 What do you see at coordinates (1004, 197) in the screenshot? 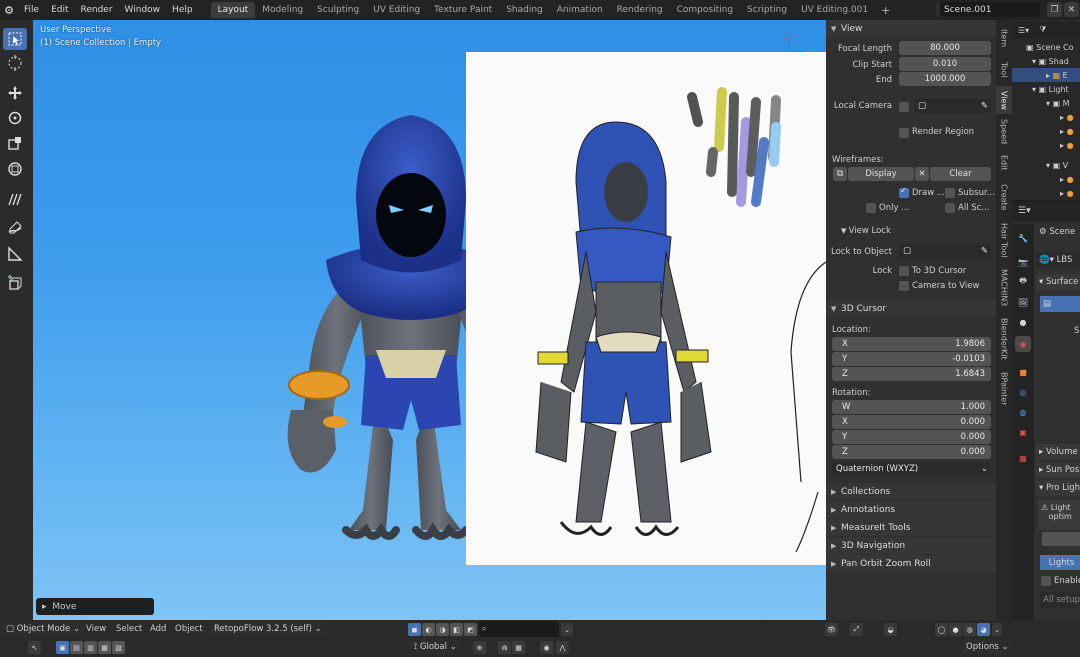
I see `tab-create: Create` at bounding box center [1004, 197].